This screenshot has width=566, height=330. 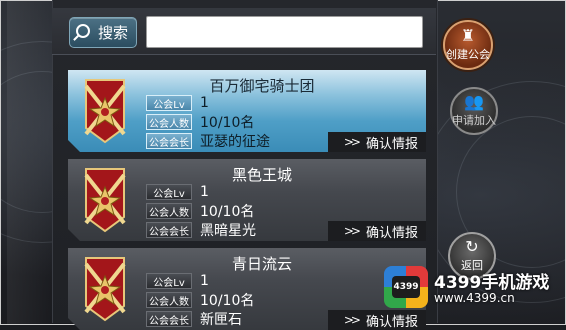 I want to click on guild-leader: 亚瑟的征途, so click(x=235, y=142).